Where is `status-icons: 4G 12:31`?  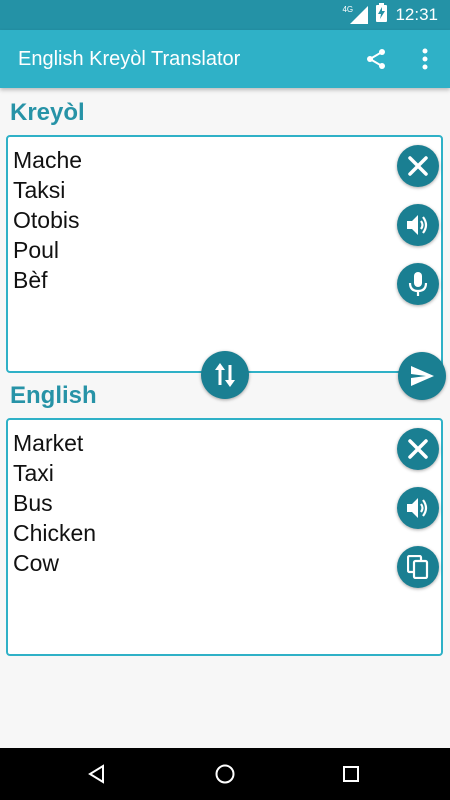 status-icons: 4G 12:31 is located at coordinates (390, 15).